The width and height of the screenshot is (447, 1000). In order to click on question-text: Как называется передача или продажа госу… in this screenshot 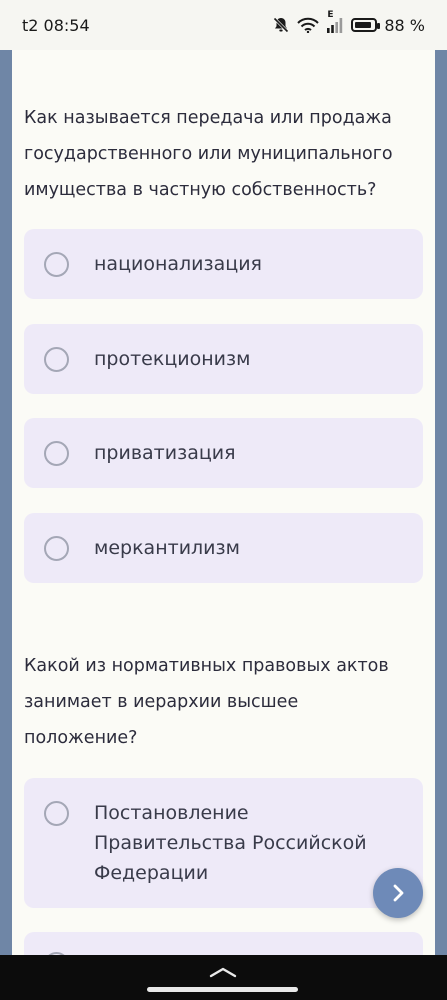, I will do `click(208, 154)`.